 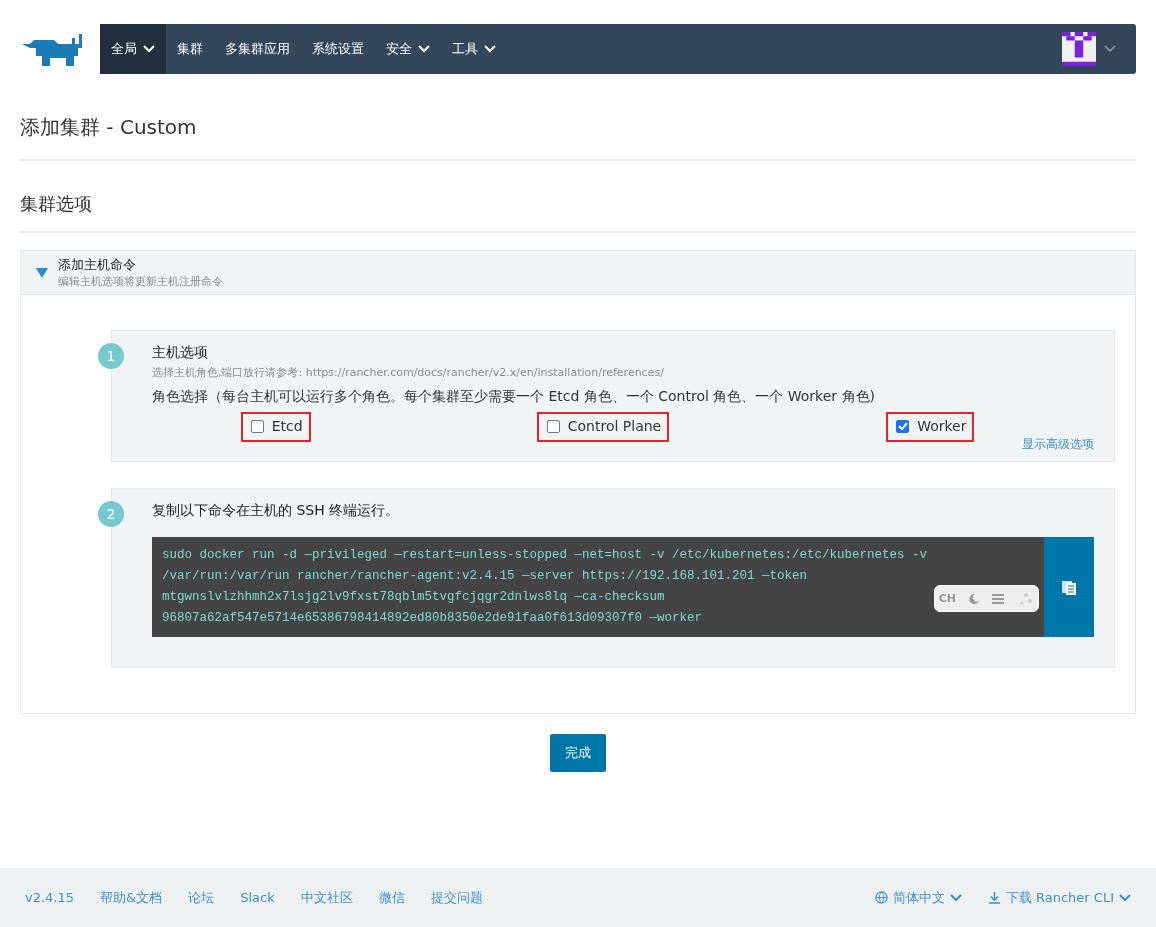 I want to click on download-label: 下载 Rancher CLI, so click(x=1059, y=897).